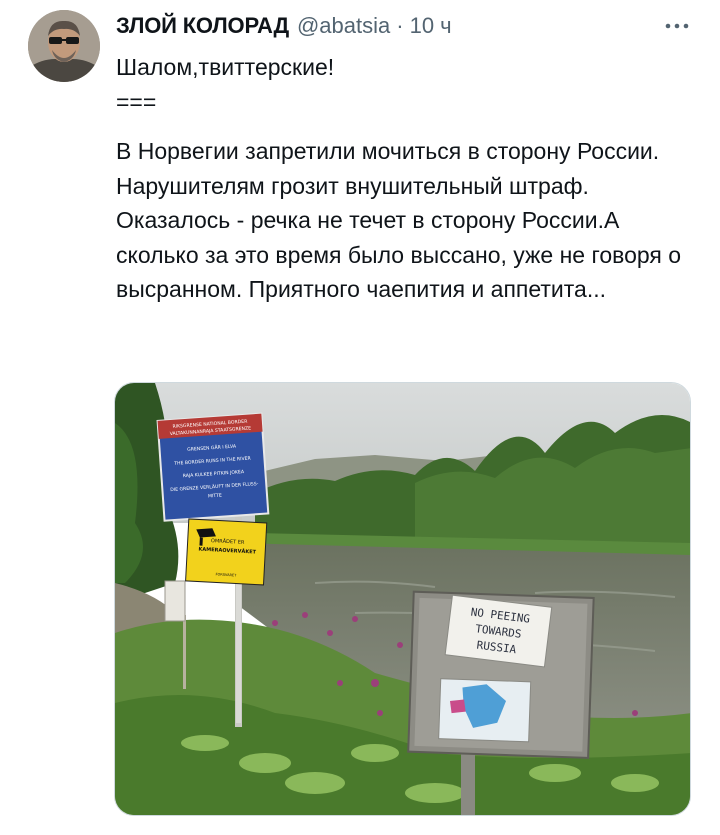 The image size is (720, 835). What do you see at coordinates (215, 496) in the screenshot?
I see `blue-sign-line: MITTE` at bounding box center [215, 496].